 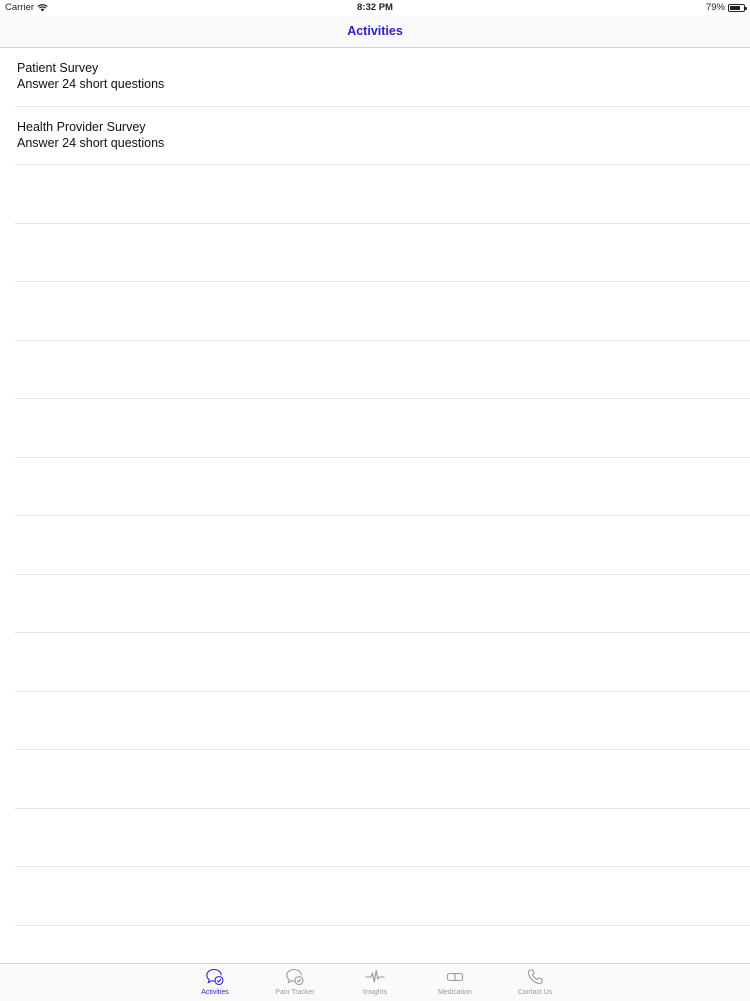 I want to click on tab-activities: Activities, so click(x=215, y=982).